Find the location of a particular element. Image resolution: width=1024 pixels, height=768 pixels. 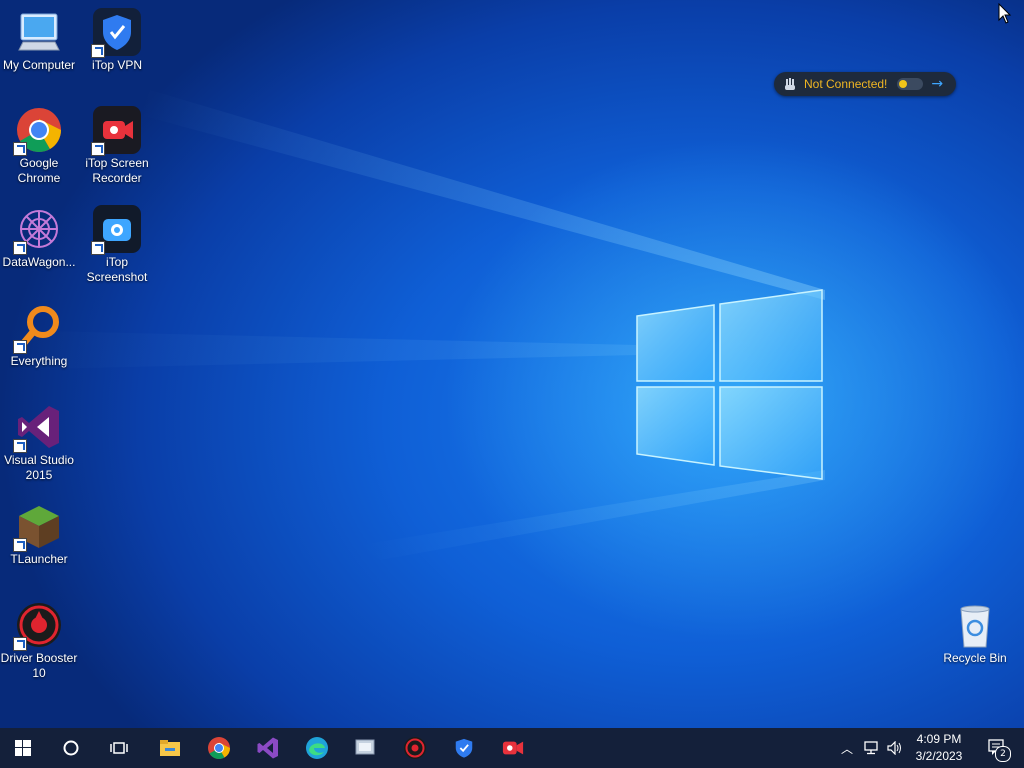

desktop-icon-itop-vpn: iTop VPN is located at coordinates (117, 40).